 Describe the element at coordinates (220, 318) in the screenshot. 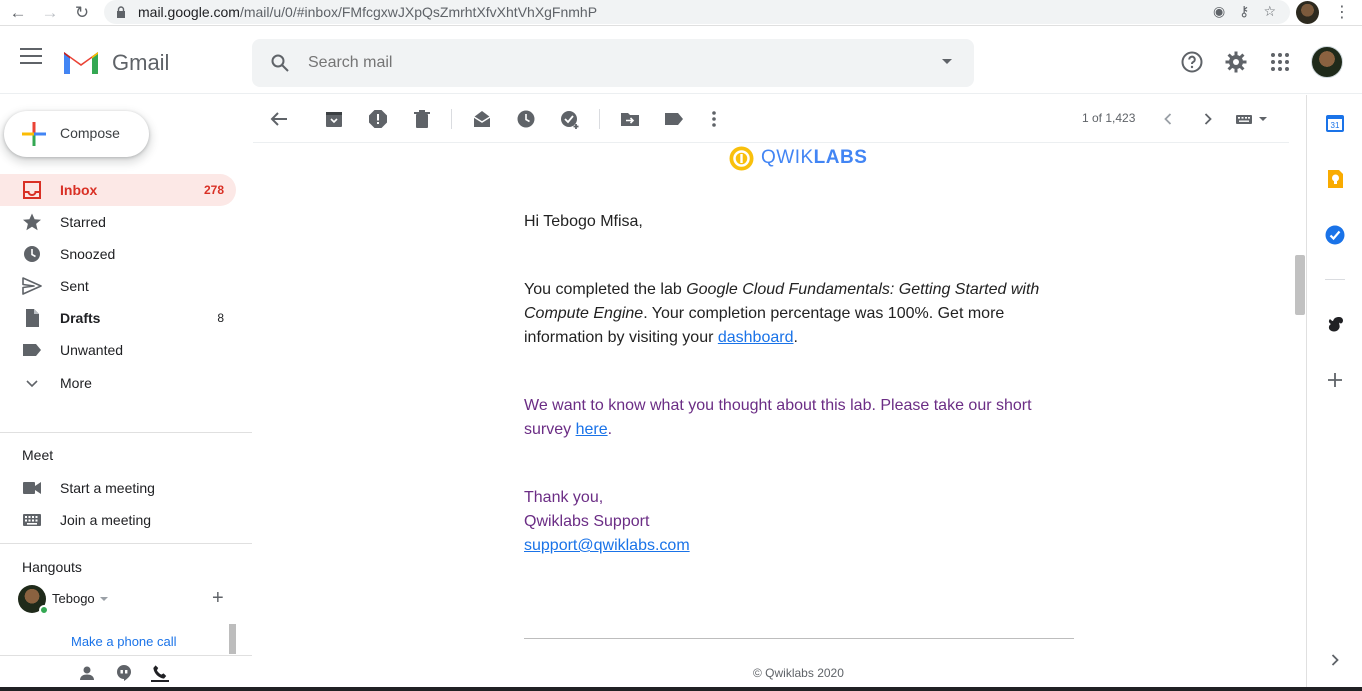

I see `draft-count: 8` at that location.